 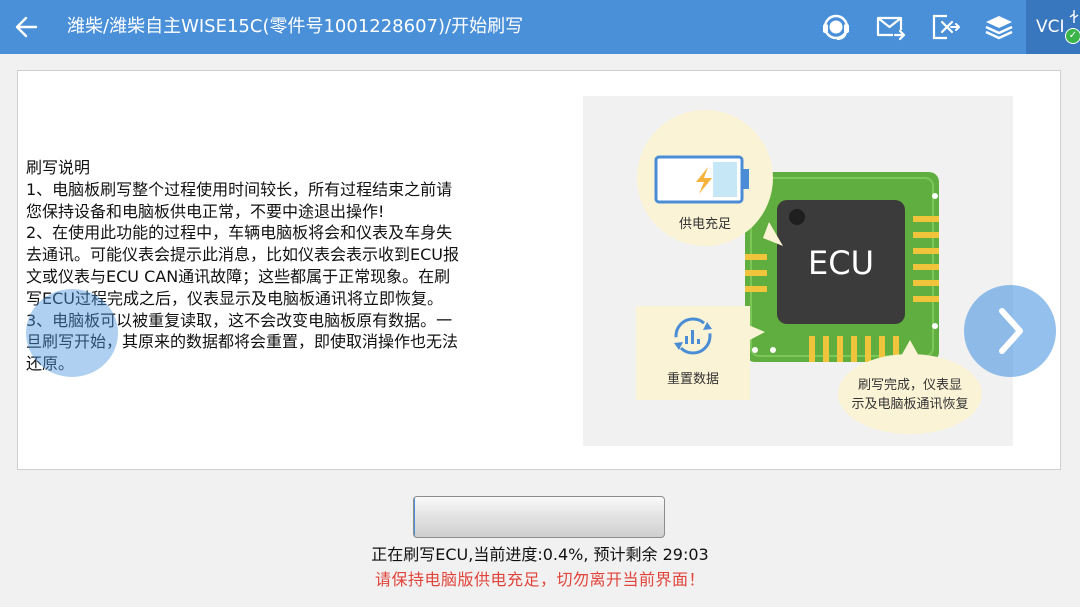 I want to click on mail-forward-icon, so click(x=890, y=27).